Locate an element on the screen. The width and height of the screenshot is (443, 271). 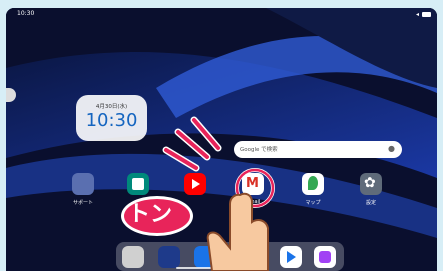
tap-label-text: トン is located at coordinates (150, 214).